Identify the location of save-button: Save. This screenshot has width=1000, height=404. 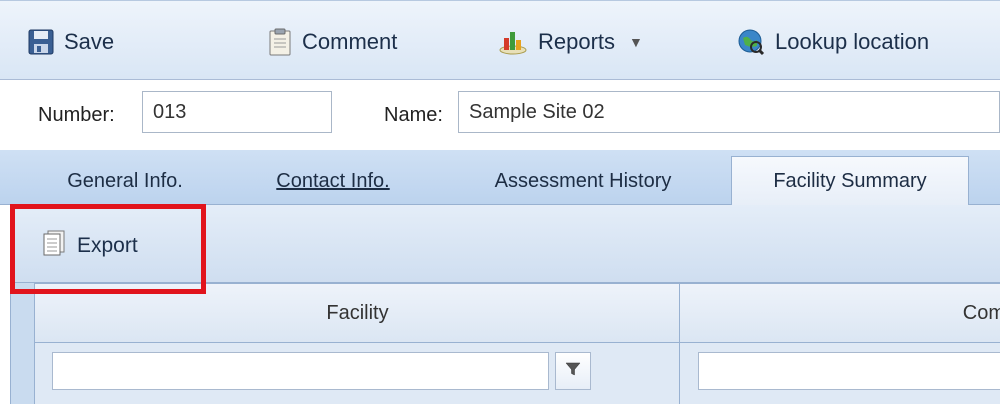
(71, 42).